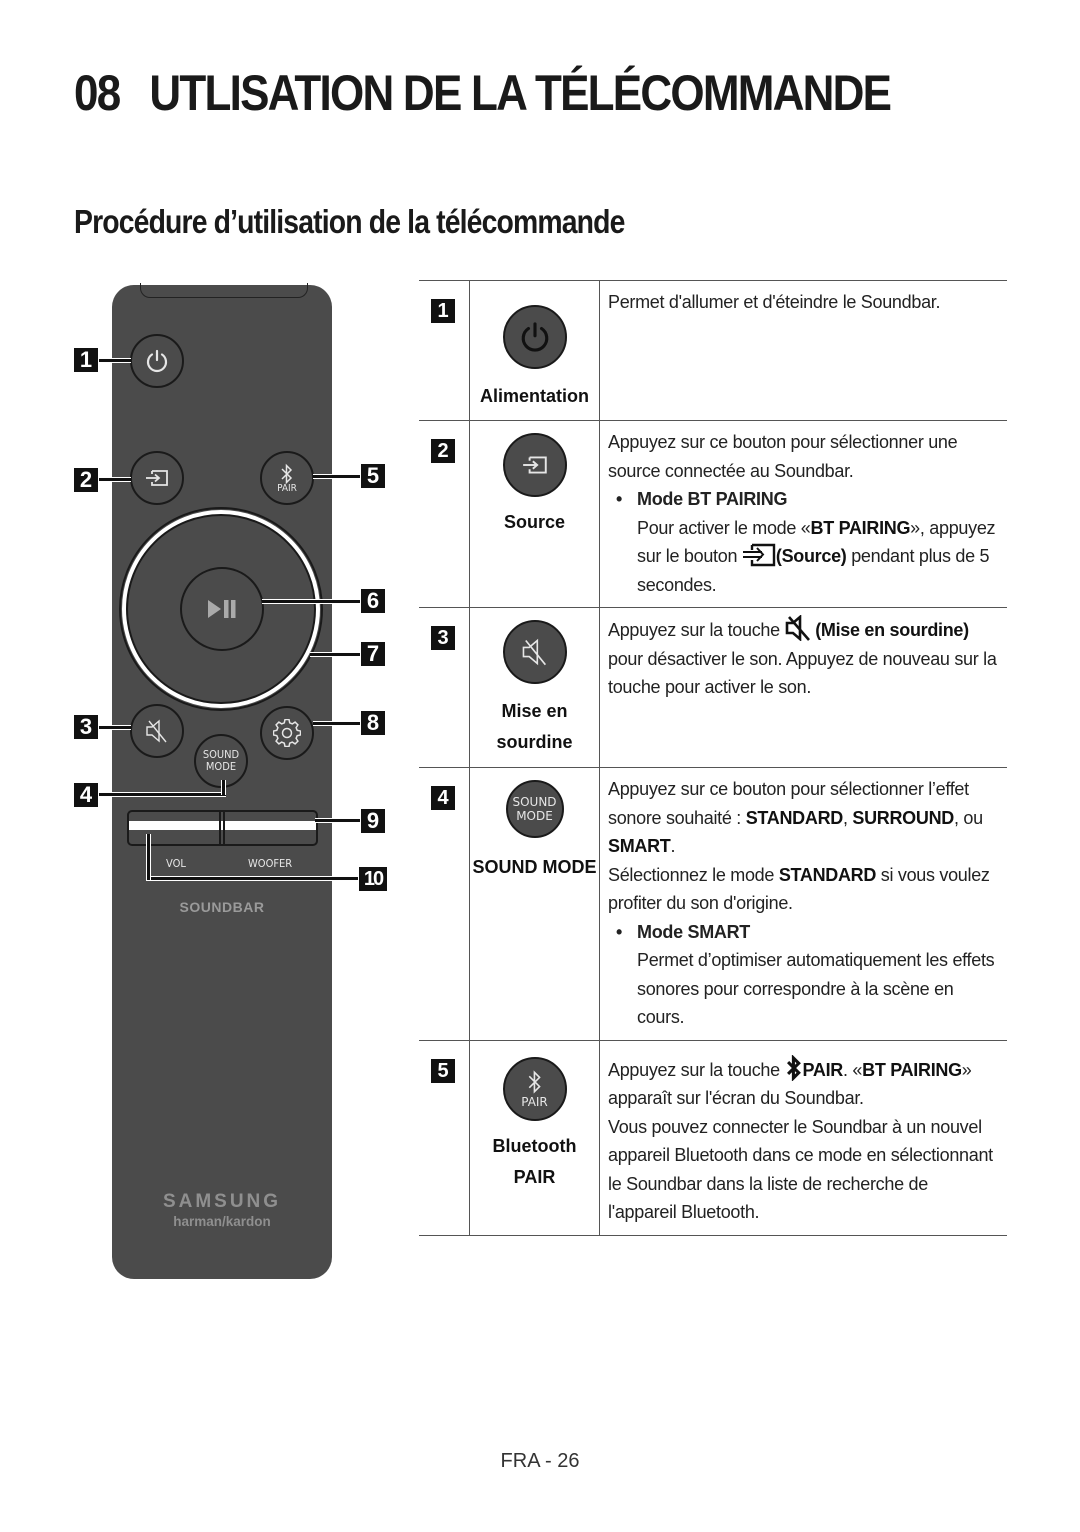  Describe the element at coordinates (373, 654) in the screenshot. I see `callout-7: 7` at that location.